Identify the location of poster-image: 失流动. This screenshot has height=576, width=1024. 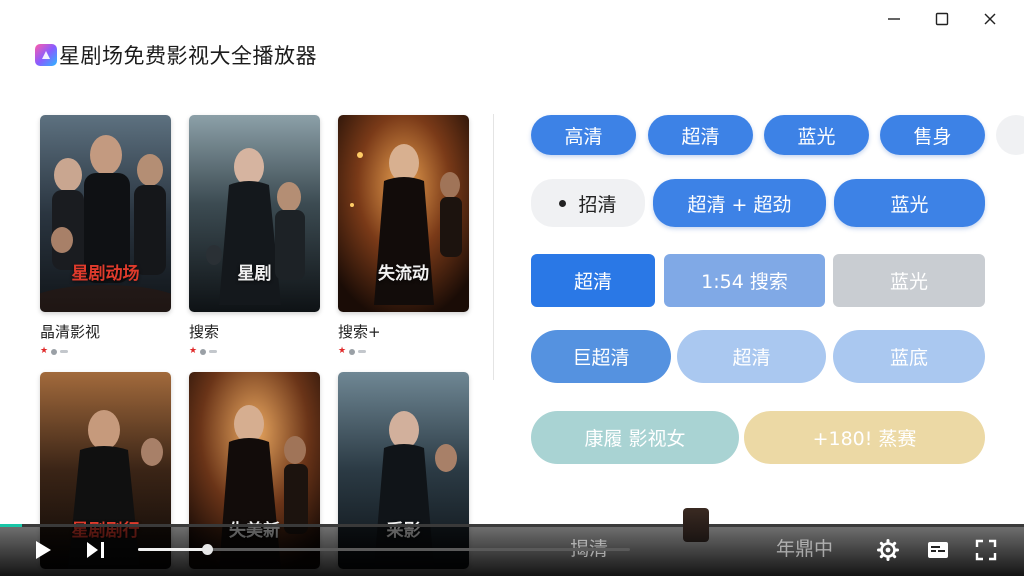
(403, 213).